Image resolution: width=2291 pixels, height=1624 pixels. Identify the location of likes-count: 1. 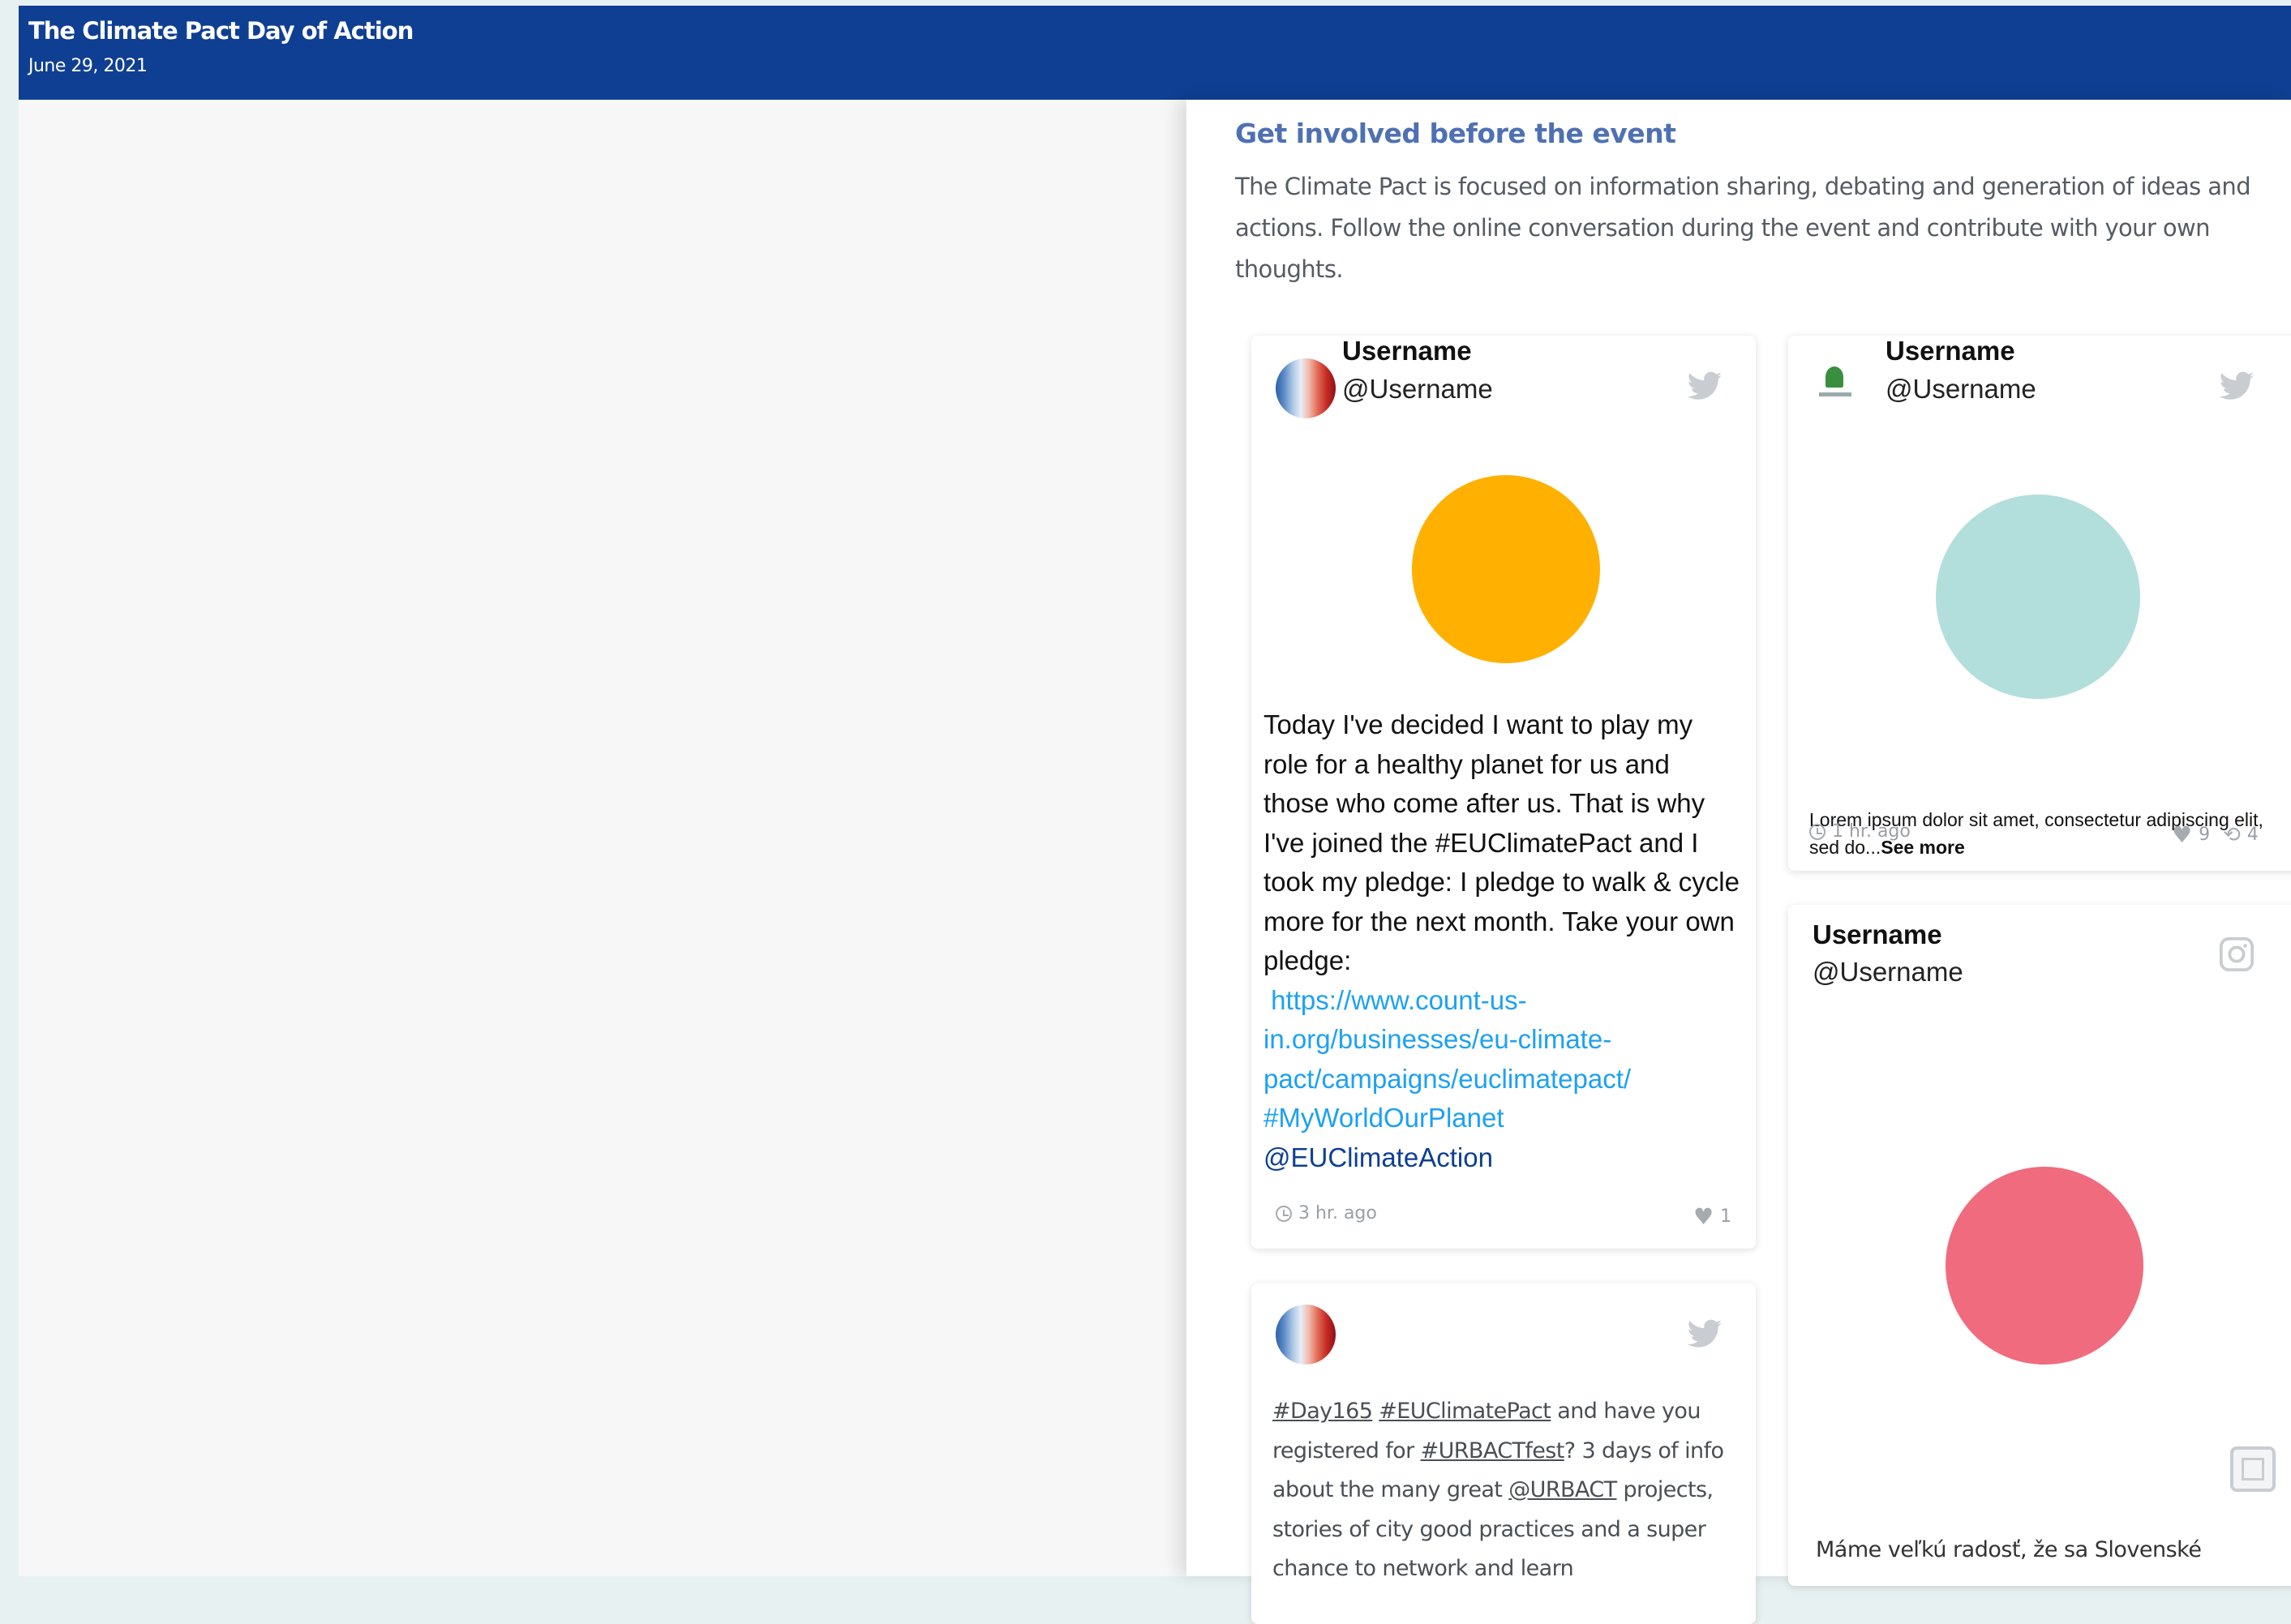
(1726, 1216).